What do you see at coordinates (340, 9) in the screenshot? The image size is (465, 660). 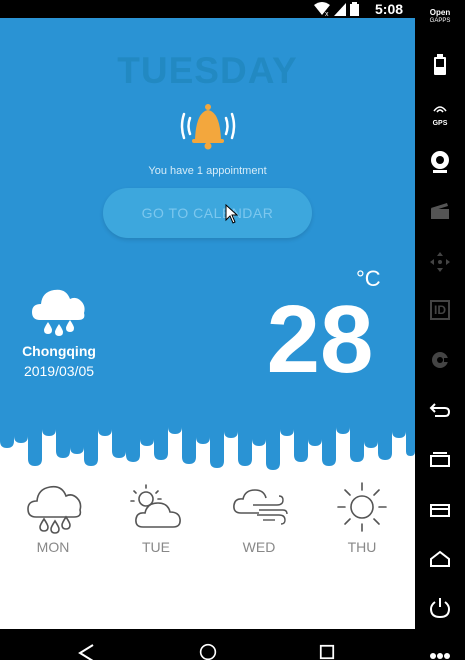 I see `signal-icon` at bounding box center [340, 9].